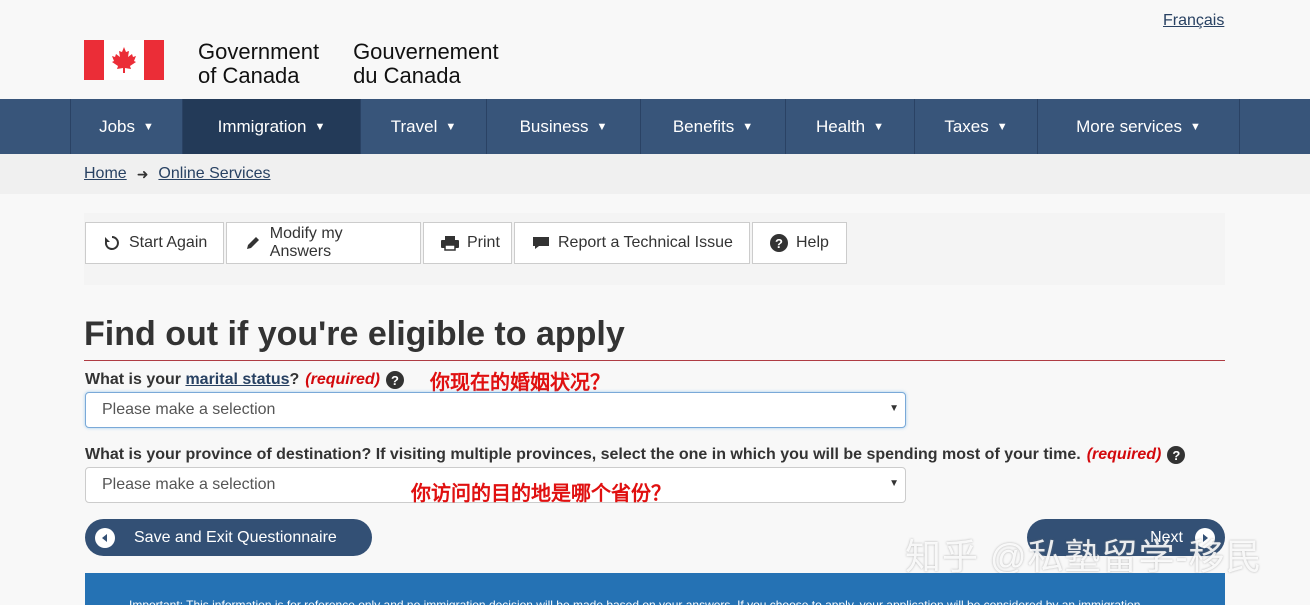  Describe the element at coordinates (127, 126) in the screenshot. I see `menu-item-jobs: Jobs ▼` at that location.